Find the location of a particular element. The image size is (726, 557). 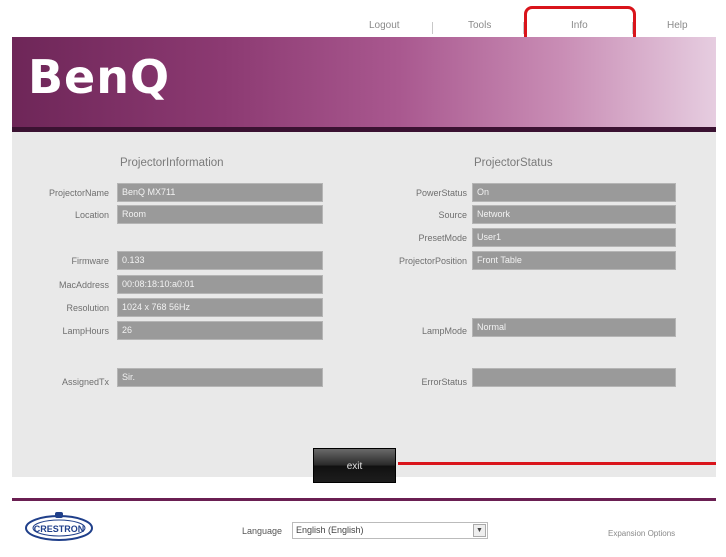

projector-status-title: ProjectorStatus is located at coordinates (513, 163).